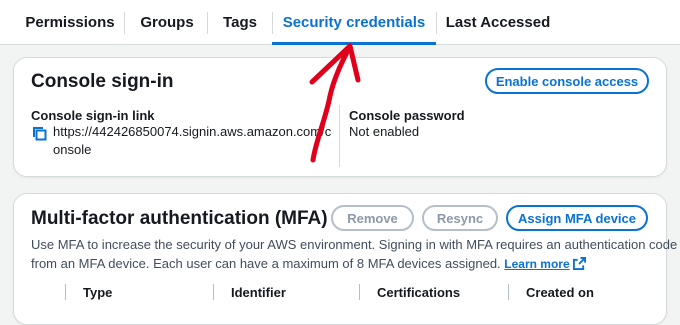  What do you see at coordinates (258, 292) in the screenshot?
I see `column-header-identifier: Identifier` at bounding box center [258, 292].